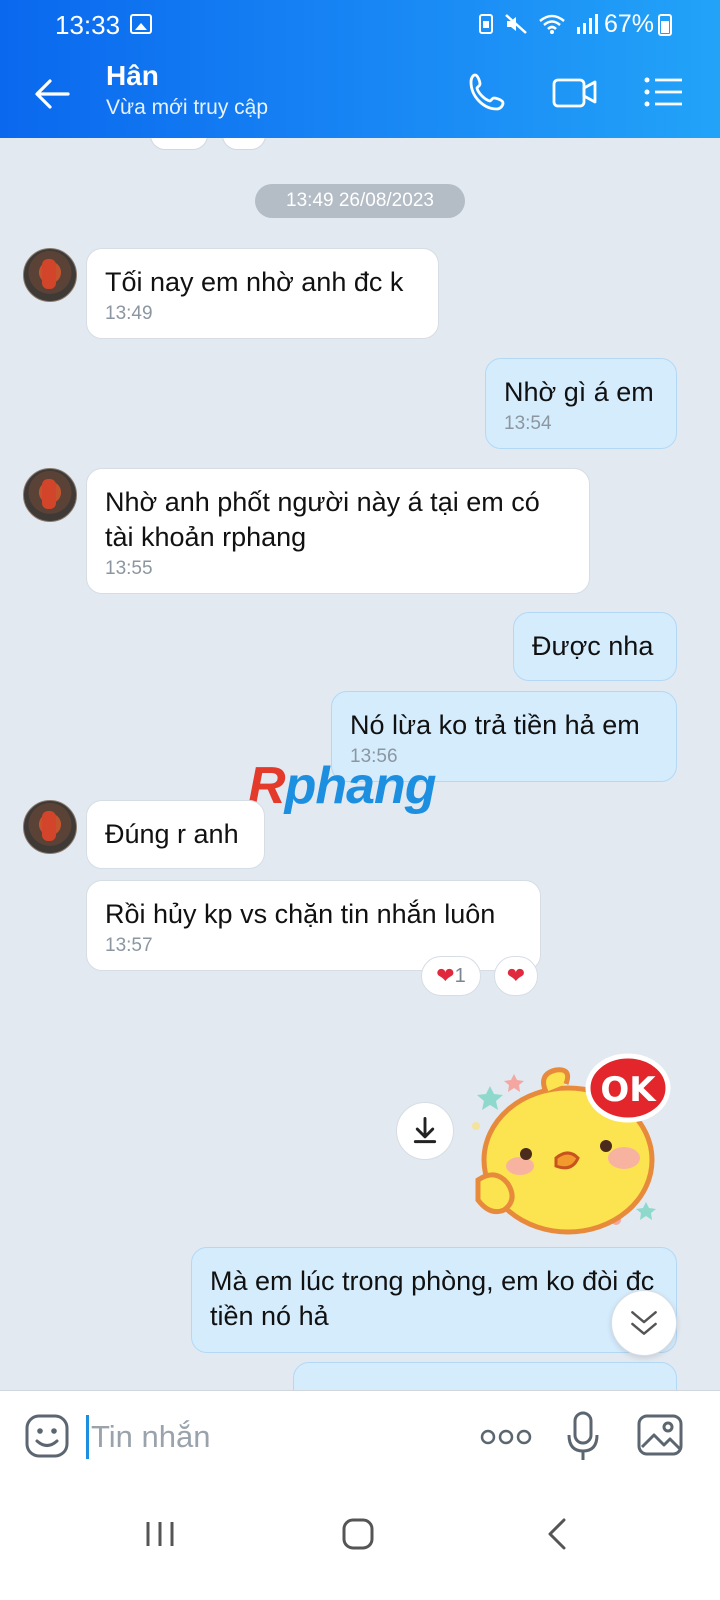 The height and width of the screenshot is (1600, 720). Describe the element at coordinates (88, 25) in the screenshot. I see `status-time: 13:33` at that location.